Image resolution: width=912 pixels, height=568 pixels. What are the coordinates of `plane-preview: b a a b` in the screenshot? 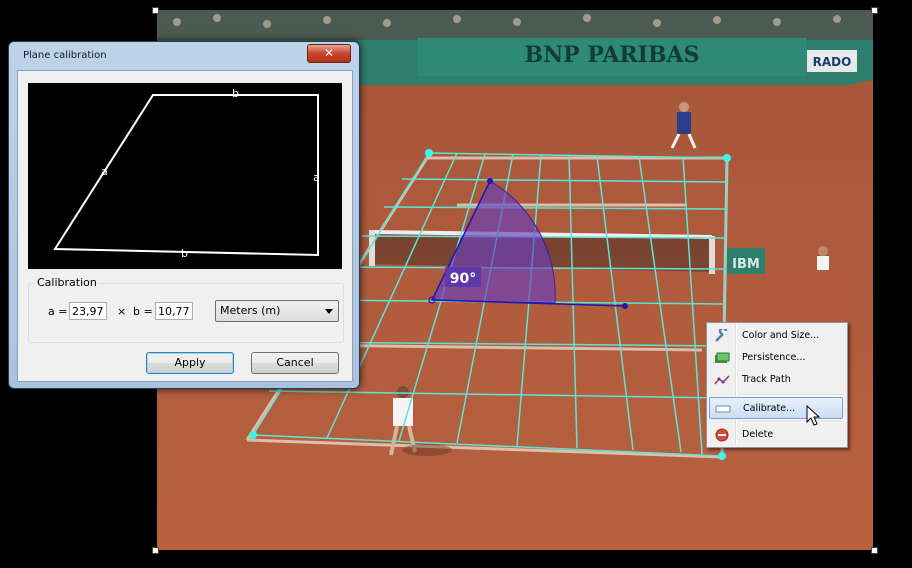 It's located at (185, 176).